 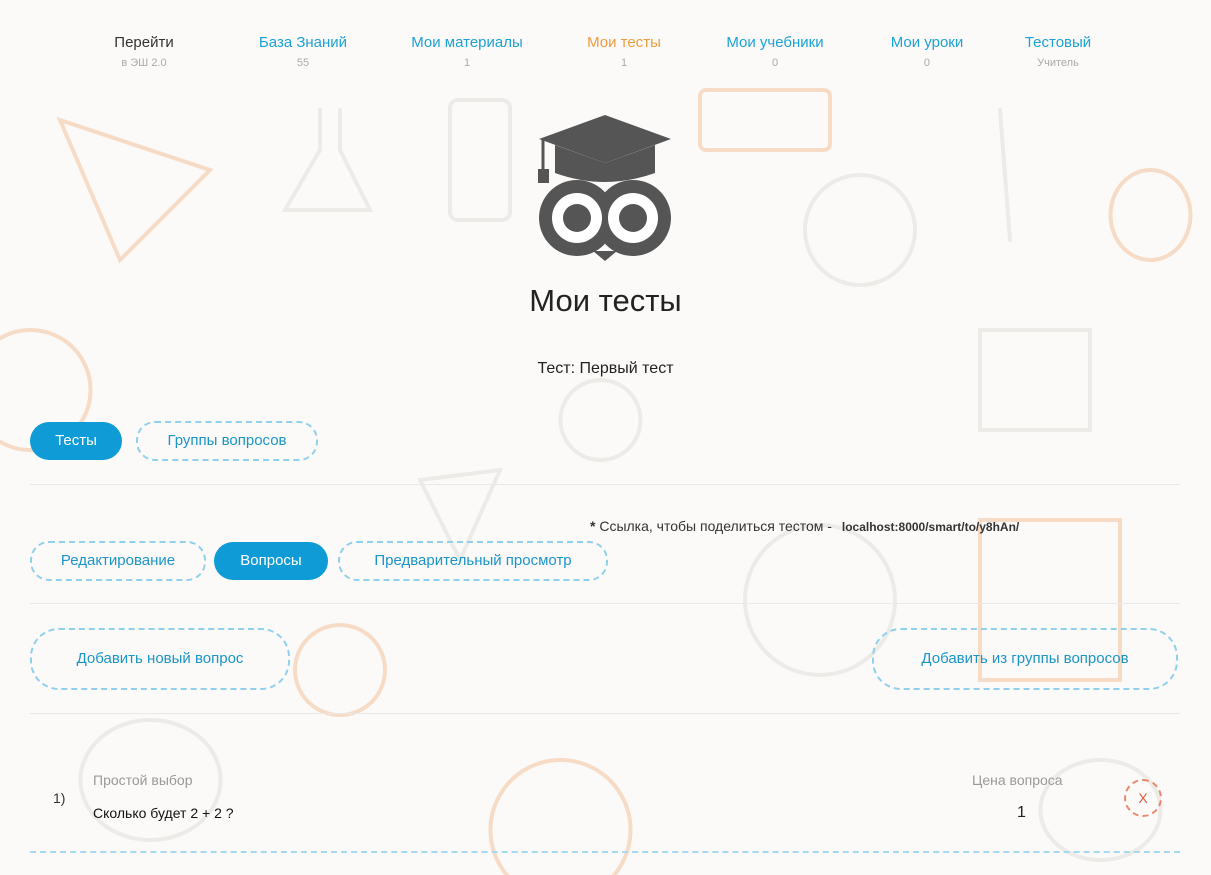 I want to click on nav-label: Мои уроки, so click(x=927, y=42).